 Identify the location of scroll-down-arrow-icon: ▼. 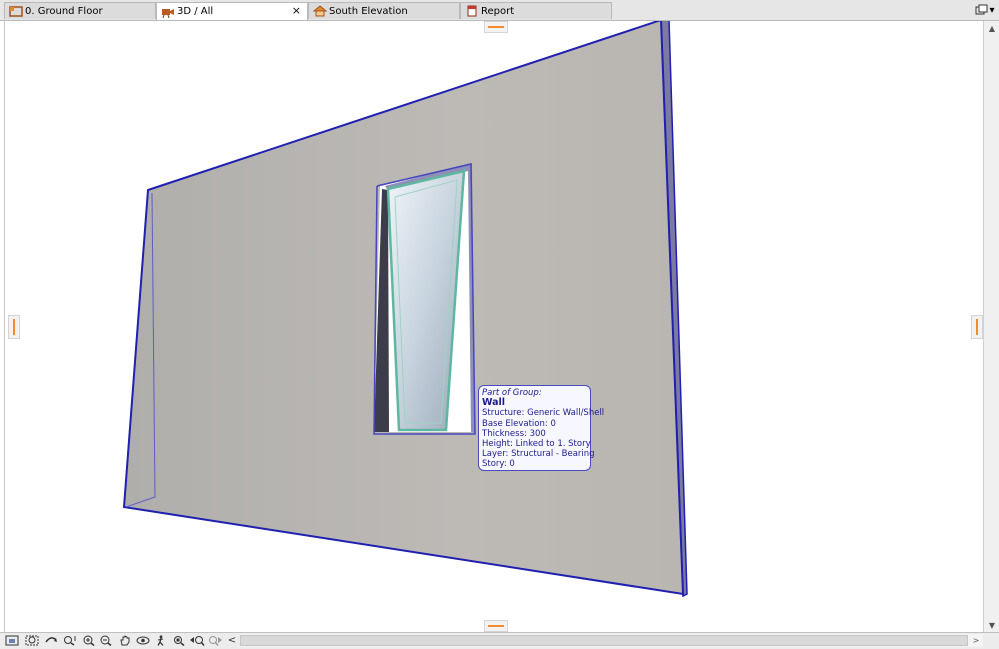
(991, 625).